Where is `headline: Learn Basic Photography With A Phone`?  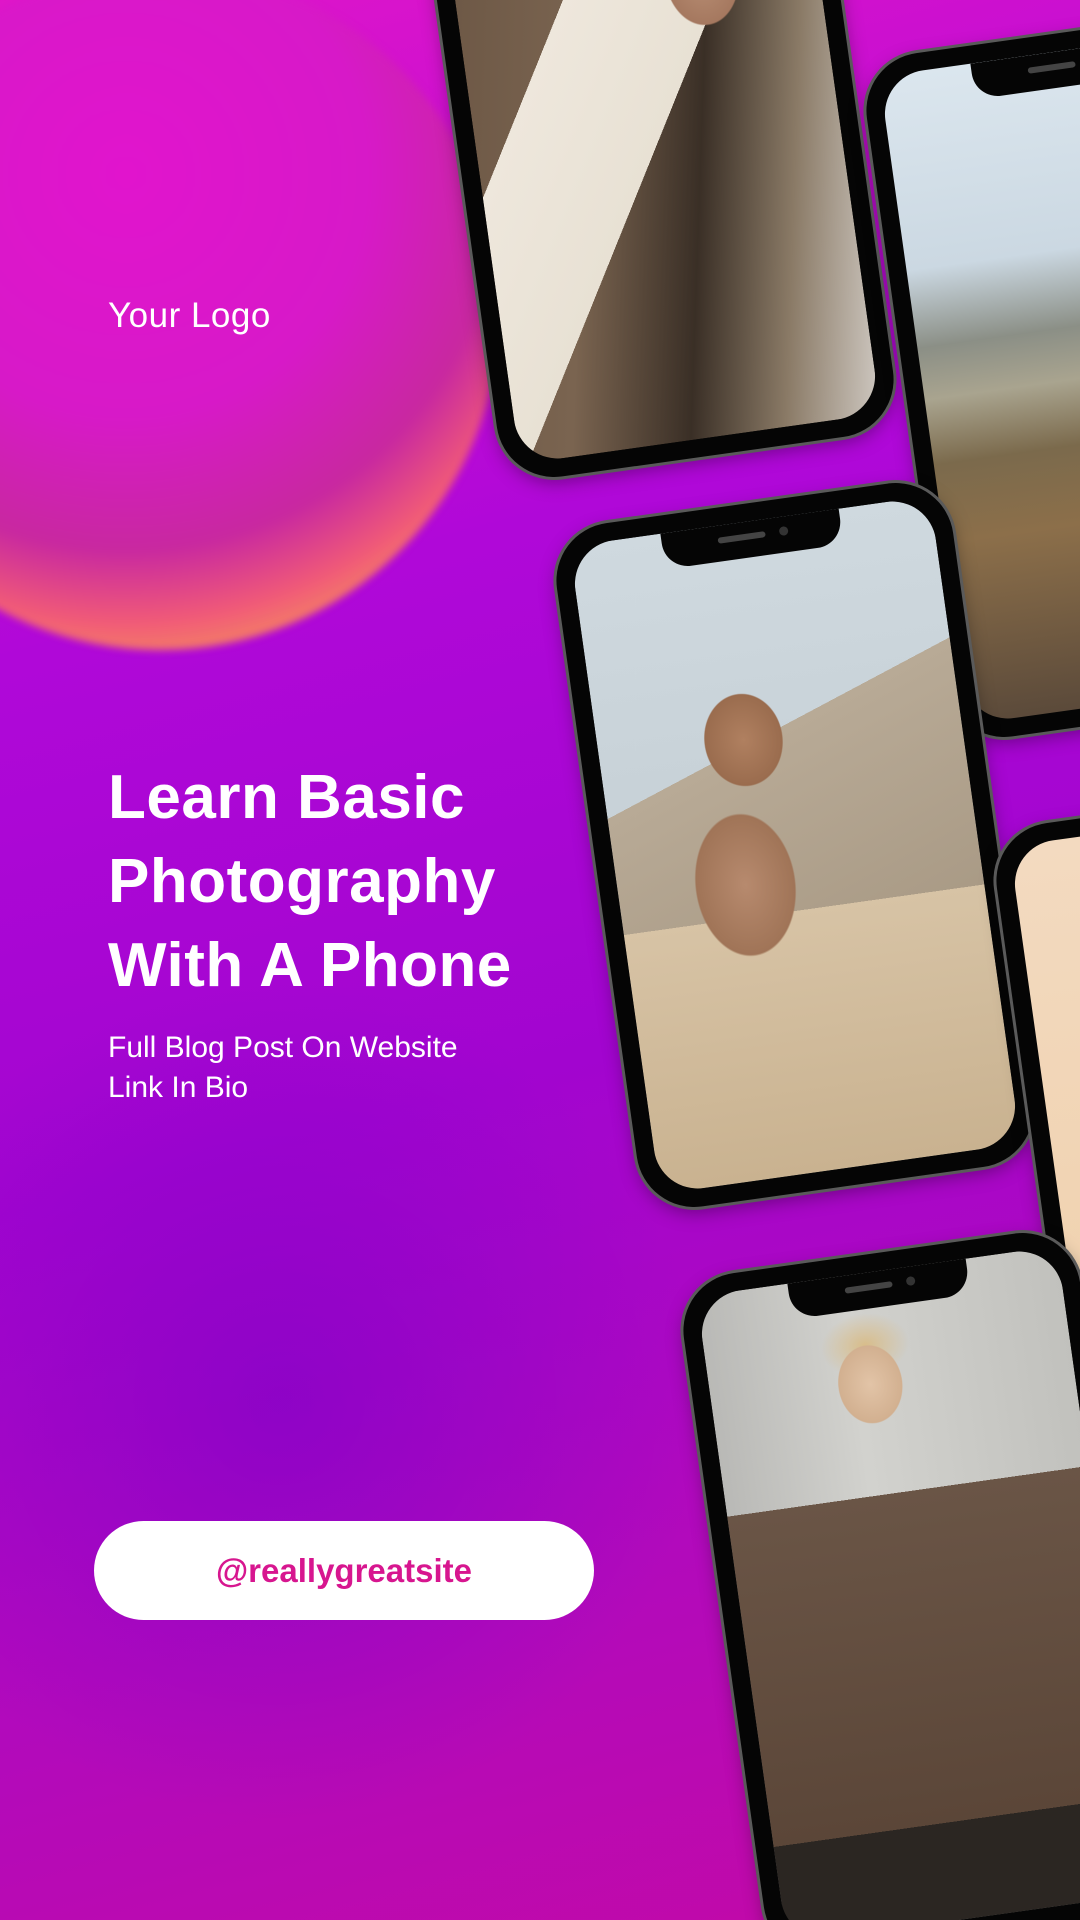 headline: Learn Basic Photography With A Phone is located at coordinates (368, 882).